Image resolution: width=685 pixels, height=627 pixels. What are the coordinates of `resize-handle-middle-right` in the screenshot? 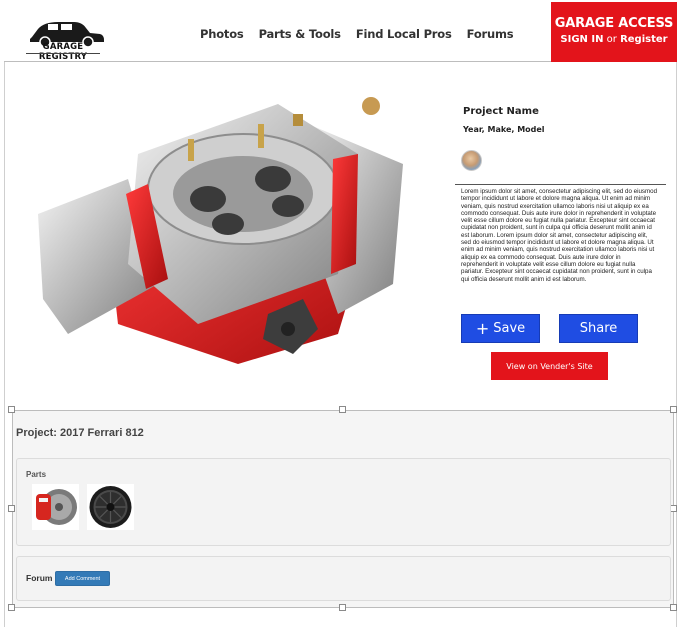 It's located at (673, 508).